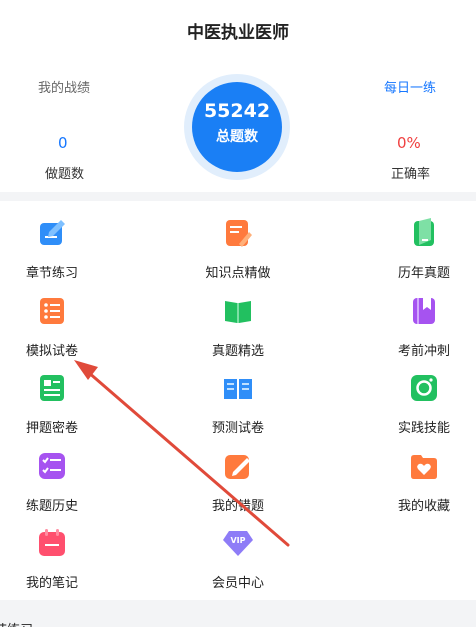 The image size is (476, 627). What do you see at coordinates (237, 111) in the screenshot?
I see `total-count: 55242` at bounding box center [237, 111].